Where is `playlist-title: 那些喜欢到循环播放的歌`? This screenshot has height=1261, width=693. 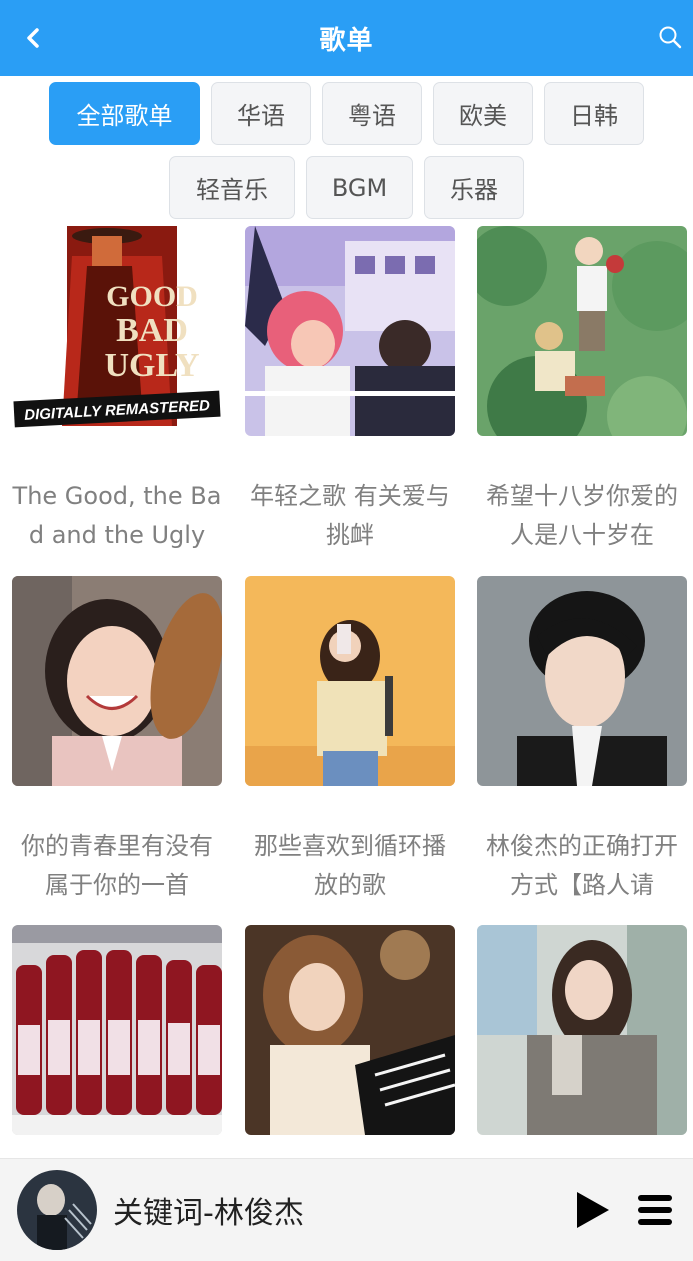 playlist-title: 那些喜欢到循环播放的歌 is located at coordinates (350, 866).